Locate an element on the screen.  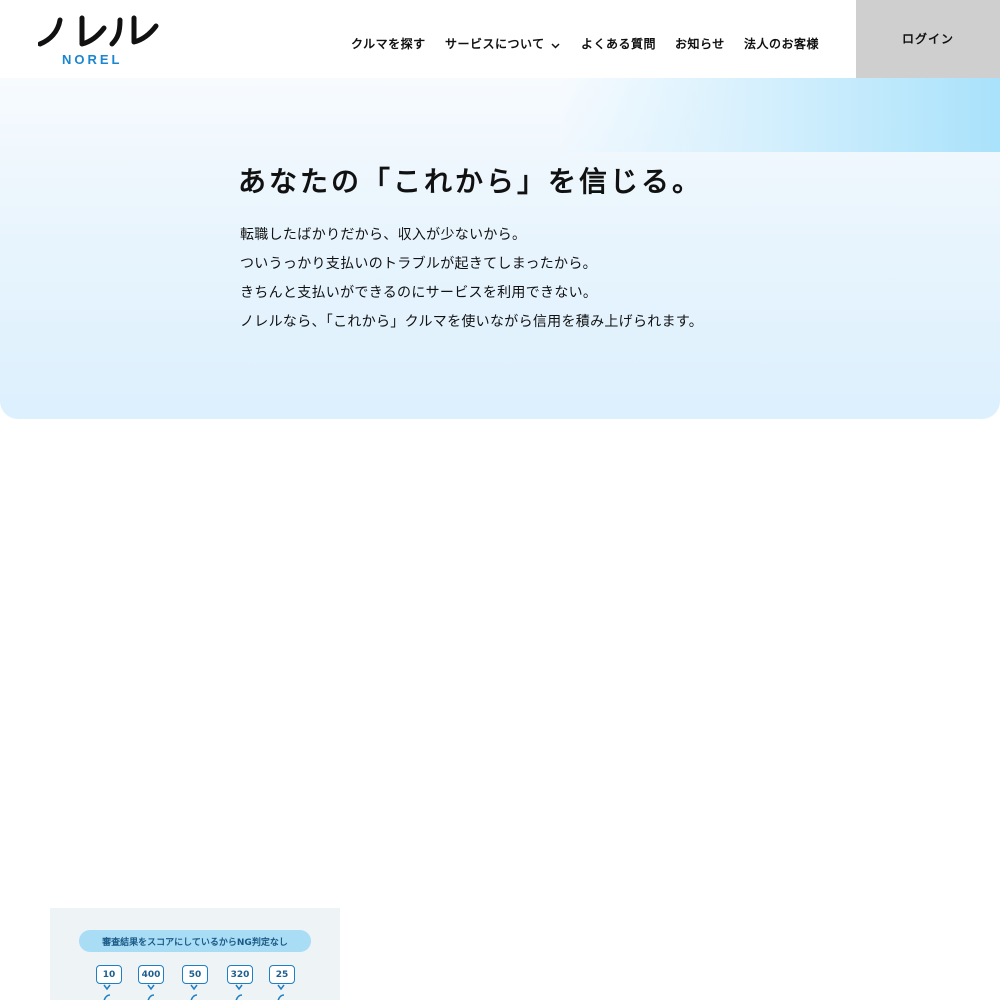
score-bubble: 25 is located at coordinates (282, 974).